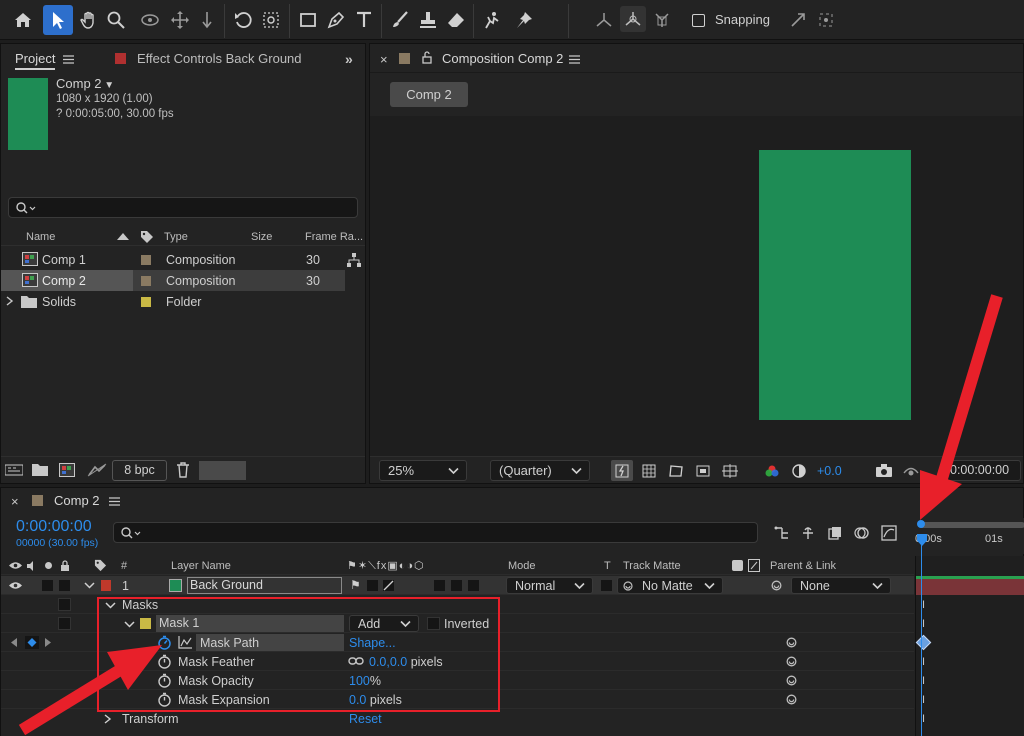 The width and height of the screenshot is (1024, 736). Describe the element at coordinates (180, 20) in the screenshot. I see `pan-camera-icon` at that location.